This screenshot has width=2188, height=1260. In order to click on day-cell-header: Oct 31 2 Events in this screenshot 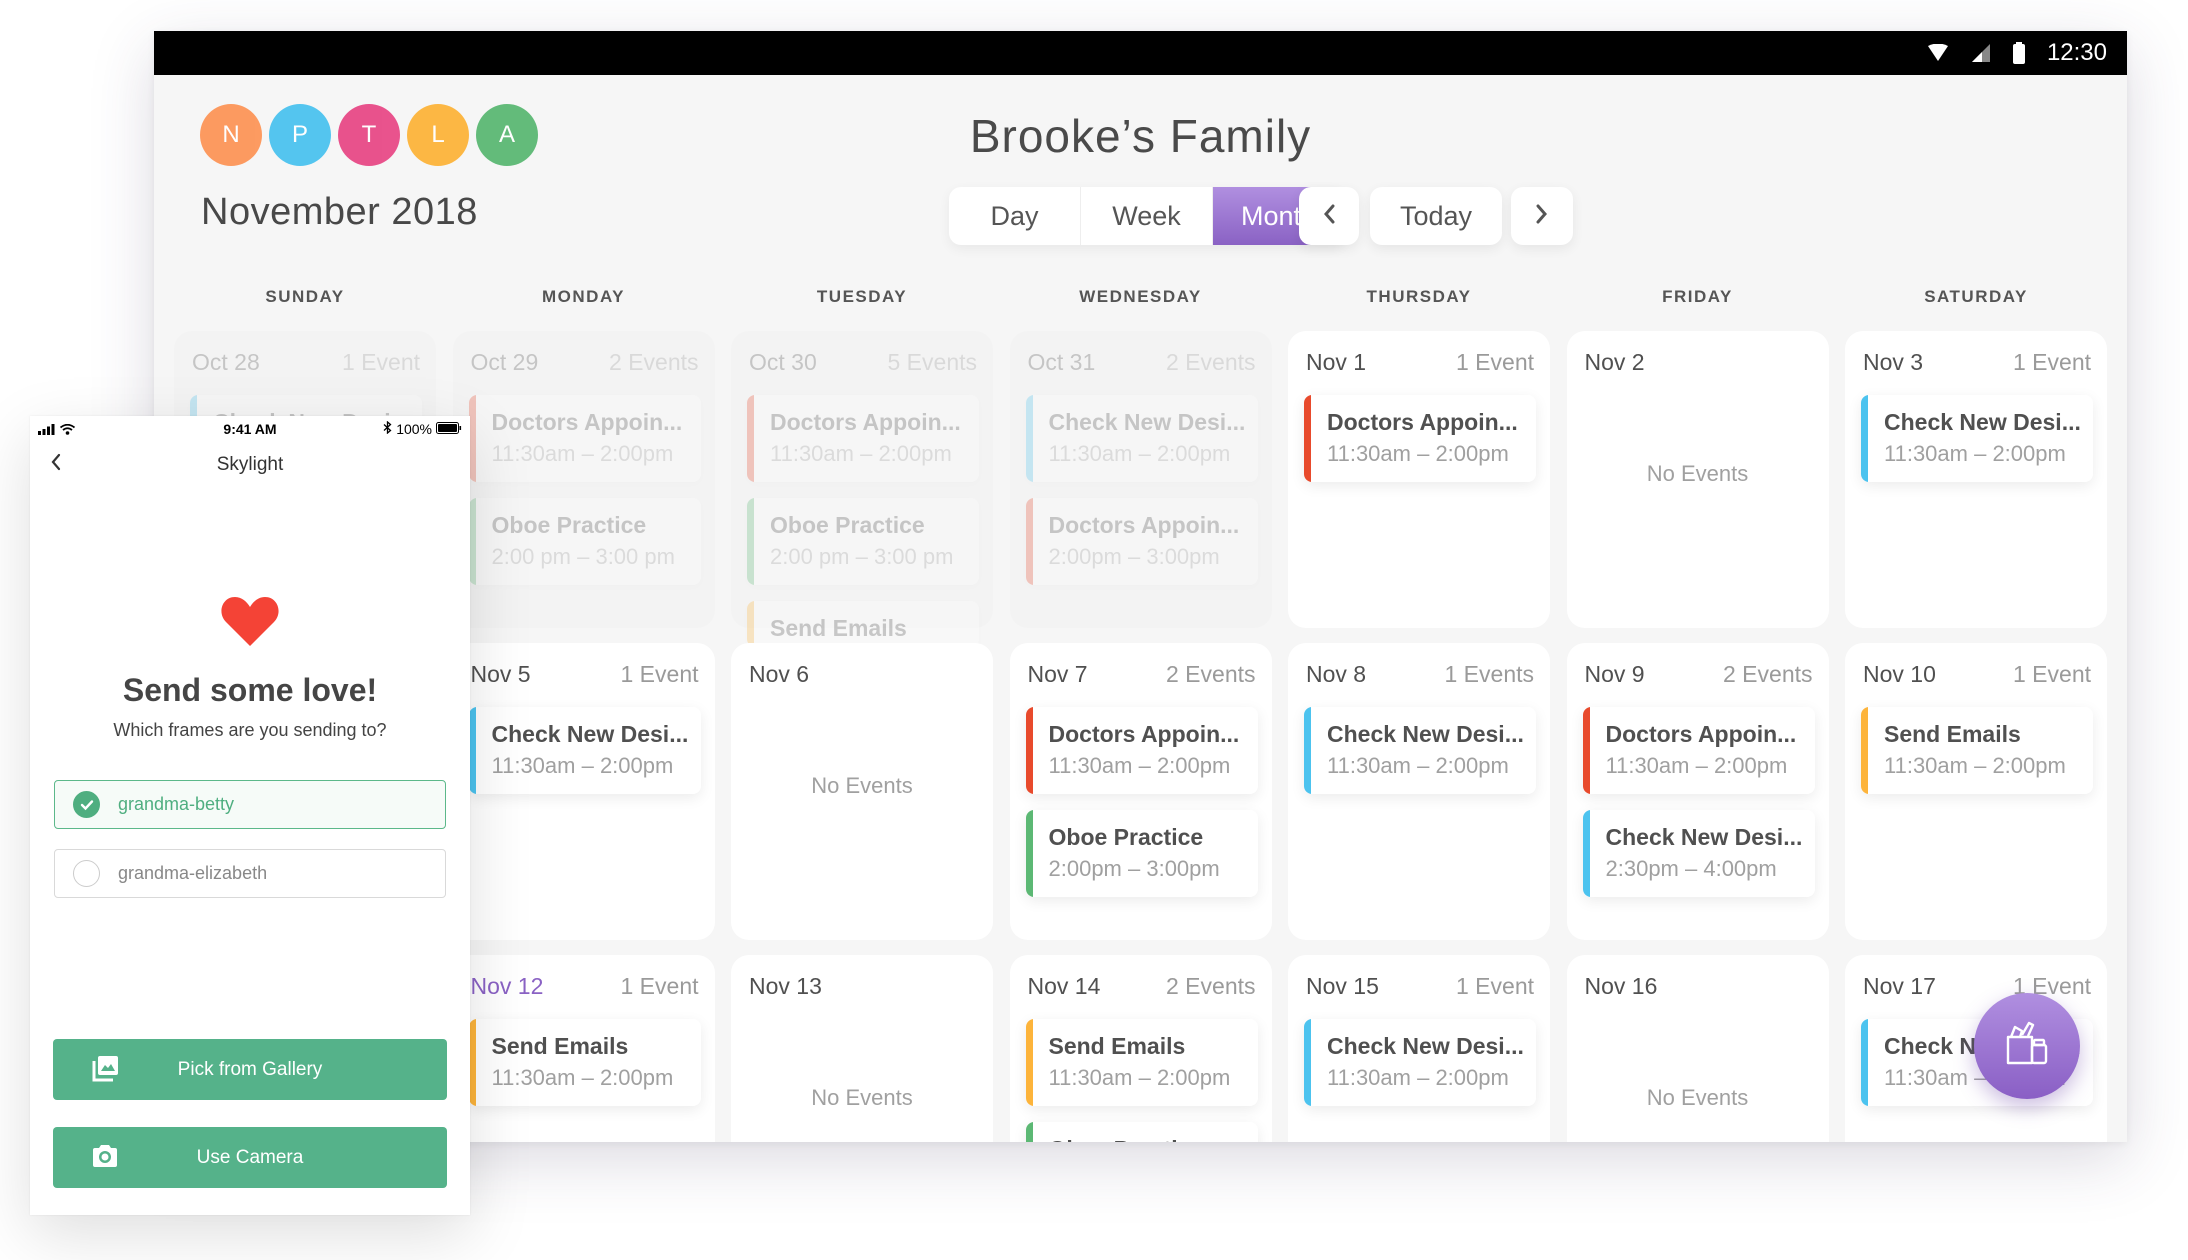, I will do `click(1142, 362)`.